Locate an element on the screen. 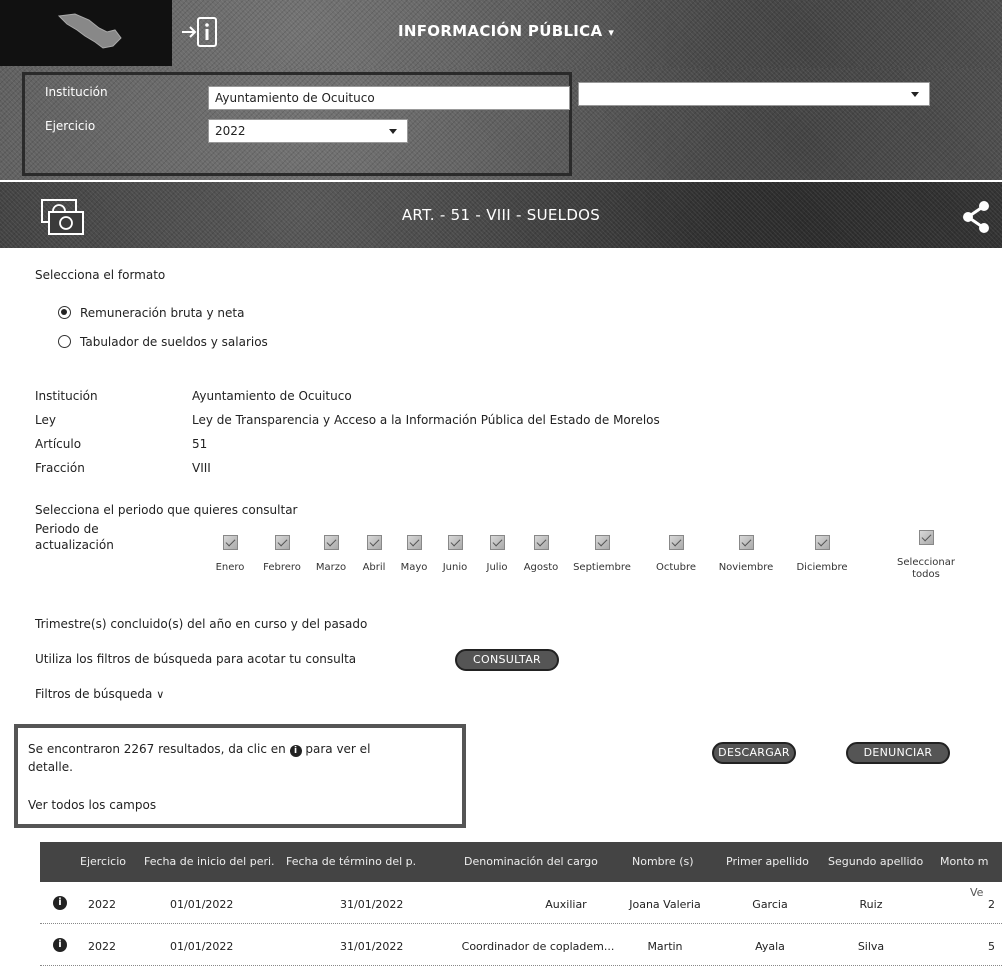  periodo-label-line2: actualización is located at coordinates (74, 545).